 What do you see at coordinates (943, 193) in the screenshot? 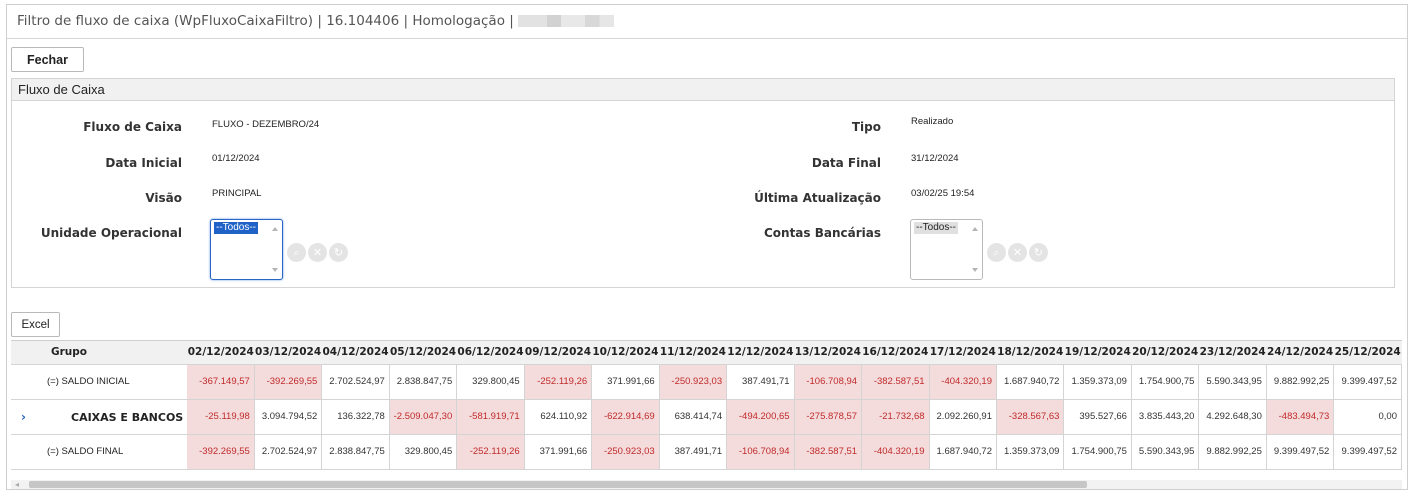
I see `value-ultima-atualizacao: 03/02/25 19:54` at bounding box center [943, 193].